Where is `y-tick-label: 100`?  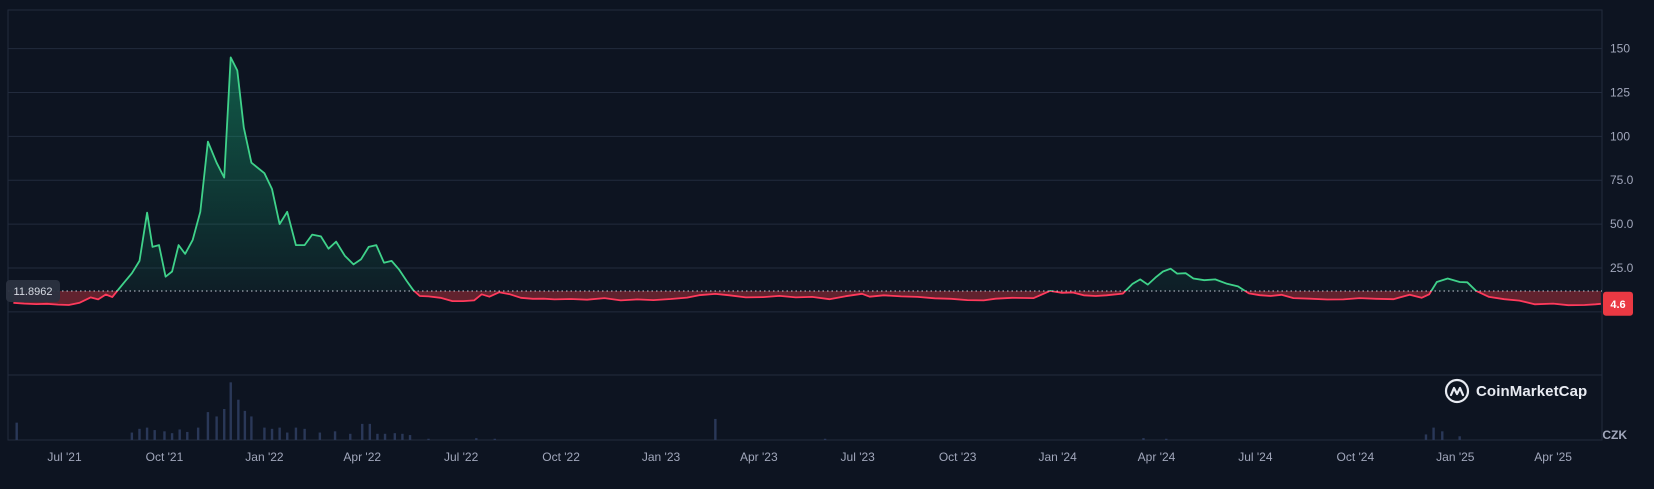 y-tick-label: 100 is located at coordinates (1620, 136).